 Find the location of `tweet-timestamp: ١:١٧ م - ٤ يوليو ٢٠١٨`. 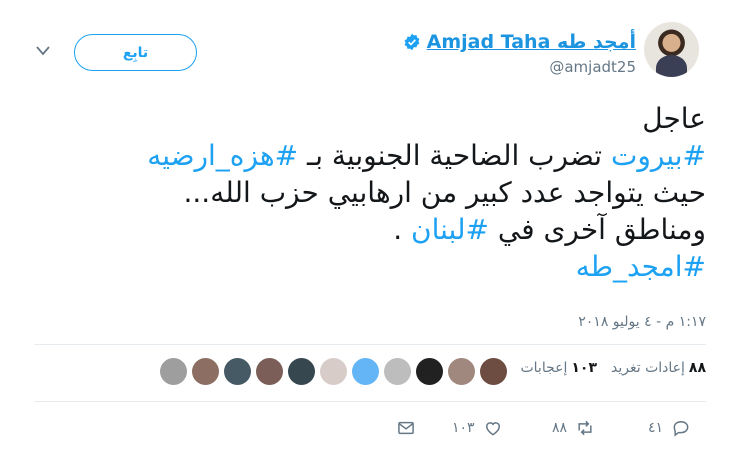

tweet-timestamp: ١:١٧ م - ٤ يوليو ٢٠١٨ is located at coordinates (642, 322).